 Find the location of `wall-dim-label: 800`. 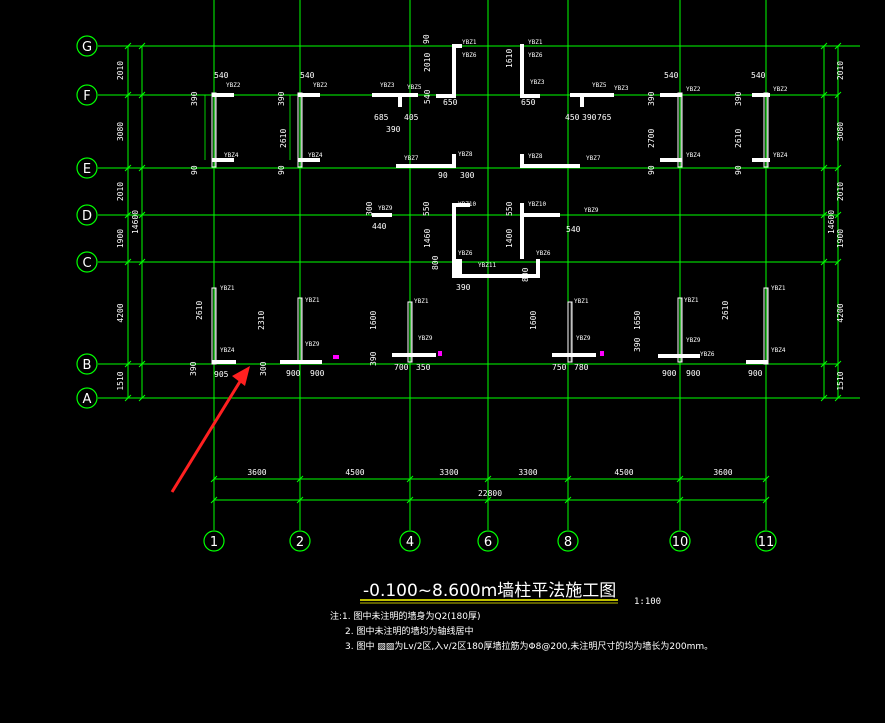

wall-dim-label: 800 is located at coordinates (525, 274).